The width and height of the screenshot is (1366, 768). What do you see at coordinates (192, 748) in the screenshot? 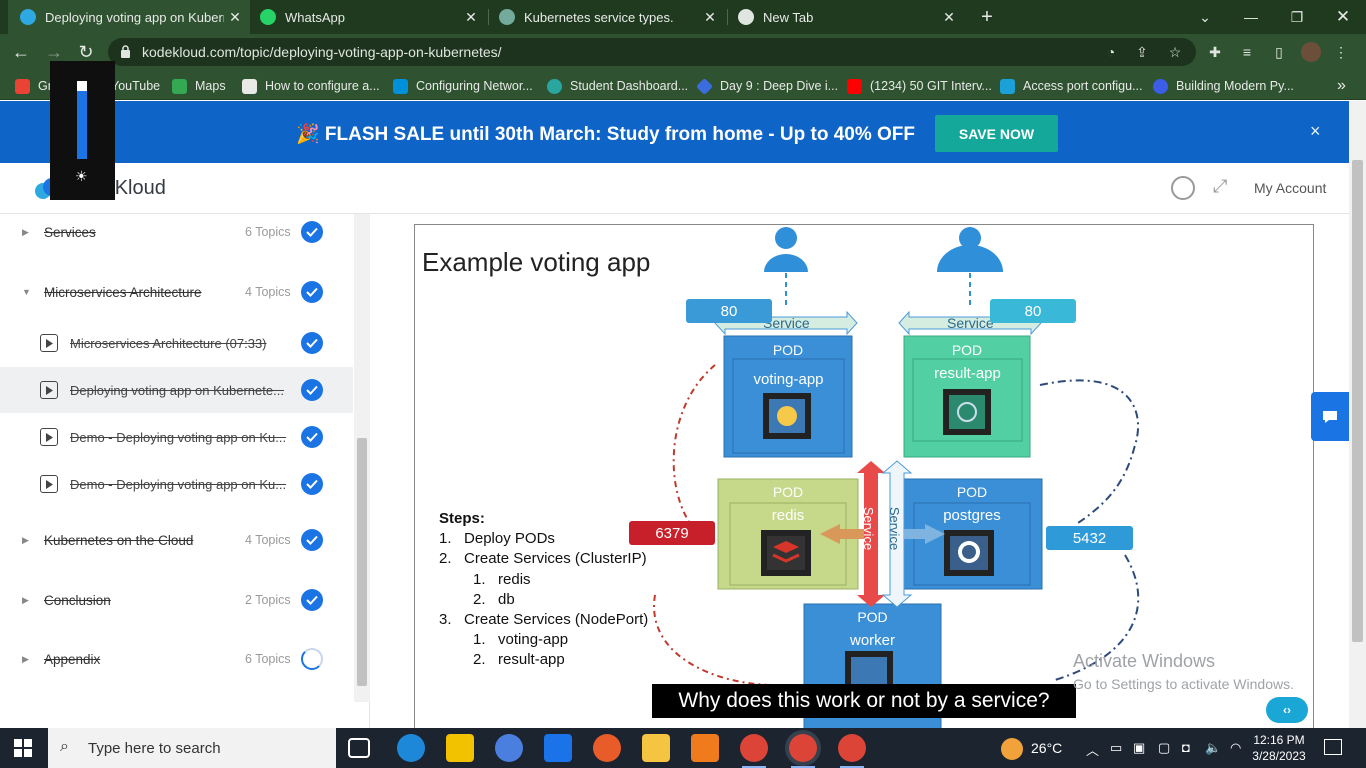
I see `taskbar-search-input: ⌕ Type here to search` at bounding box center [192, 748].